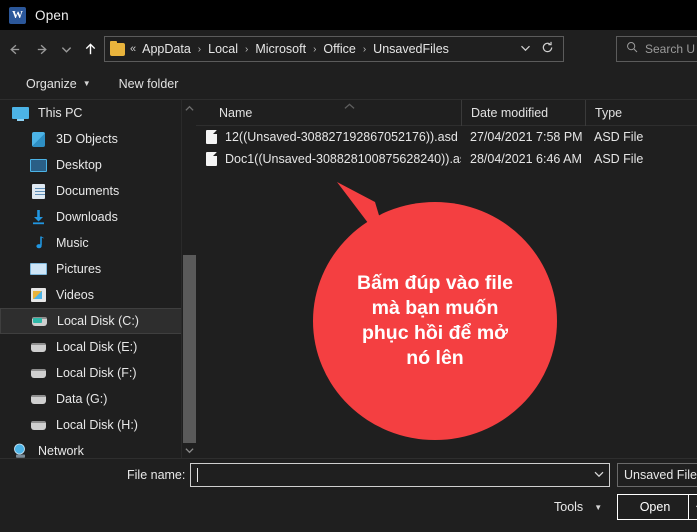  I want to click on file-name-text: Doc1((Unsaved-308828100875628240)).asd, so click(343, 159).